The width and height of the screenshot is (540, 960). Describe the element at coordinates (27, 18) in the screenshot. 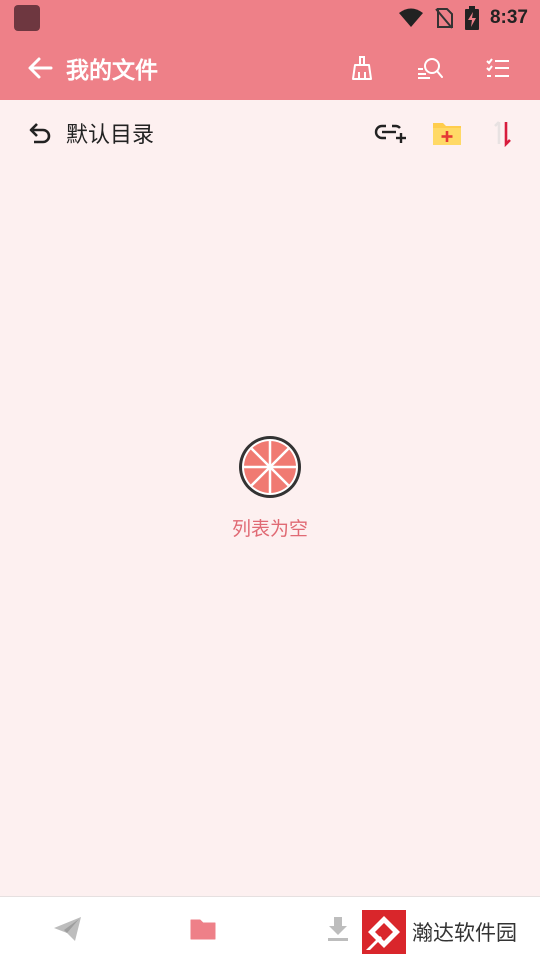

I see `app-notification-icon` at that location.